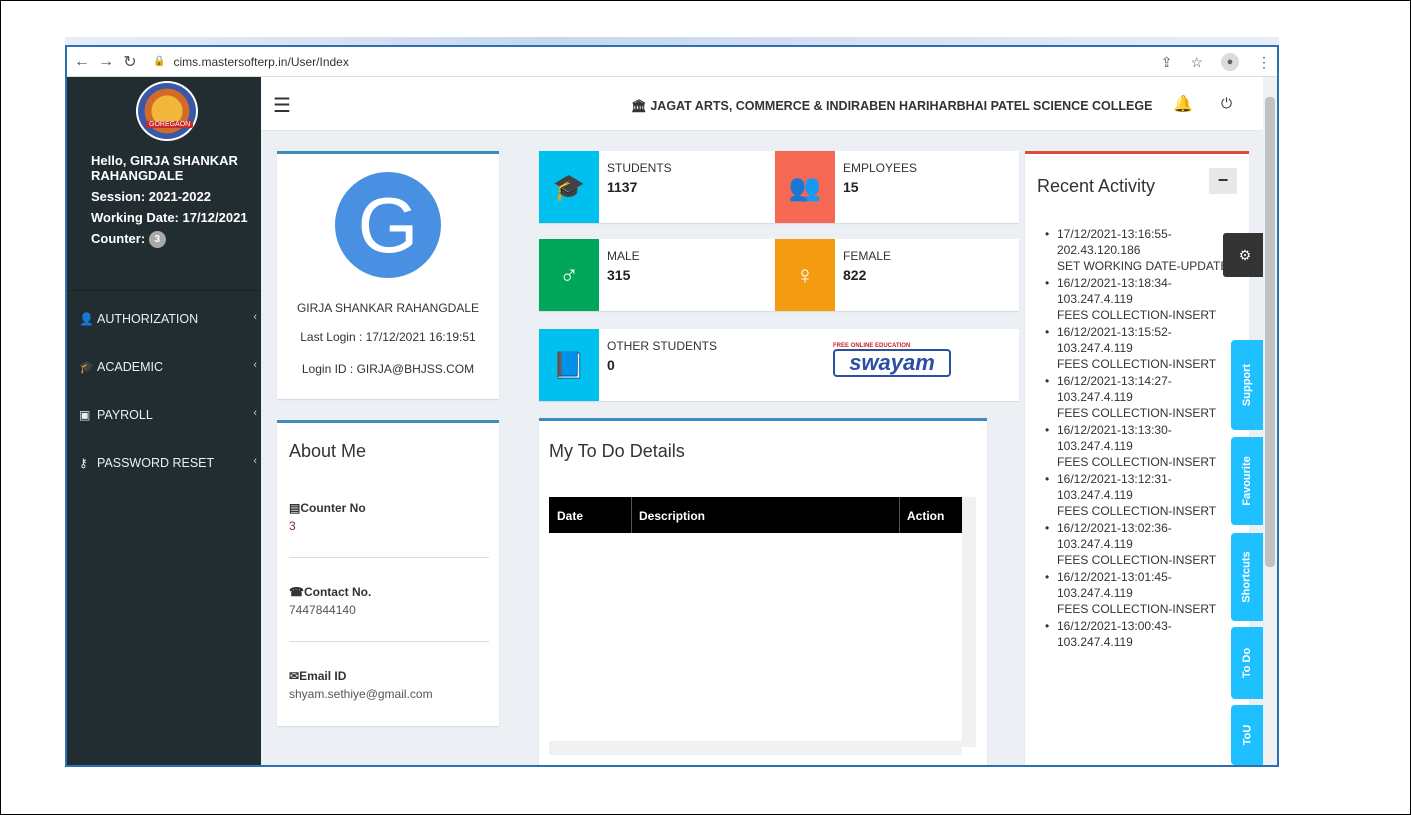 This screenshot has height=815, width=1411. What do you see at coordinates (570, 516) in the screenshot?
I see `col-date: Date` at bounding box center [570, 516].